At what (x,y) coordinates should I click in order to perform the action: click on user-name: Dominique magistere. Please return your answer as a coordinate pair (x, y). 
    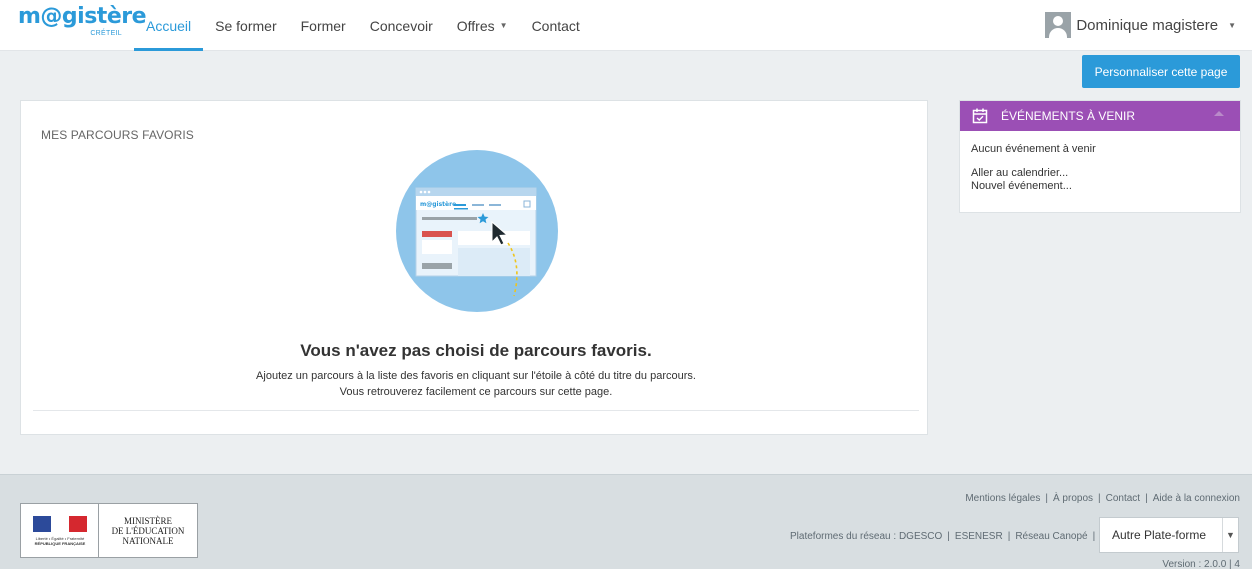
    Looking at the image, I should click on (1147, 25).